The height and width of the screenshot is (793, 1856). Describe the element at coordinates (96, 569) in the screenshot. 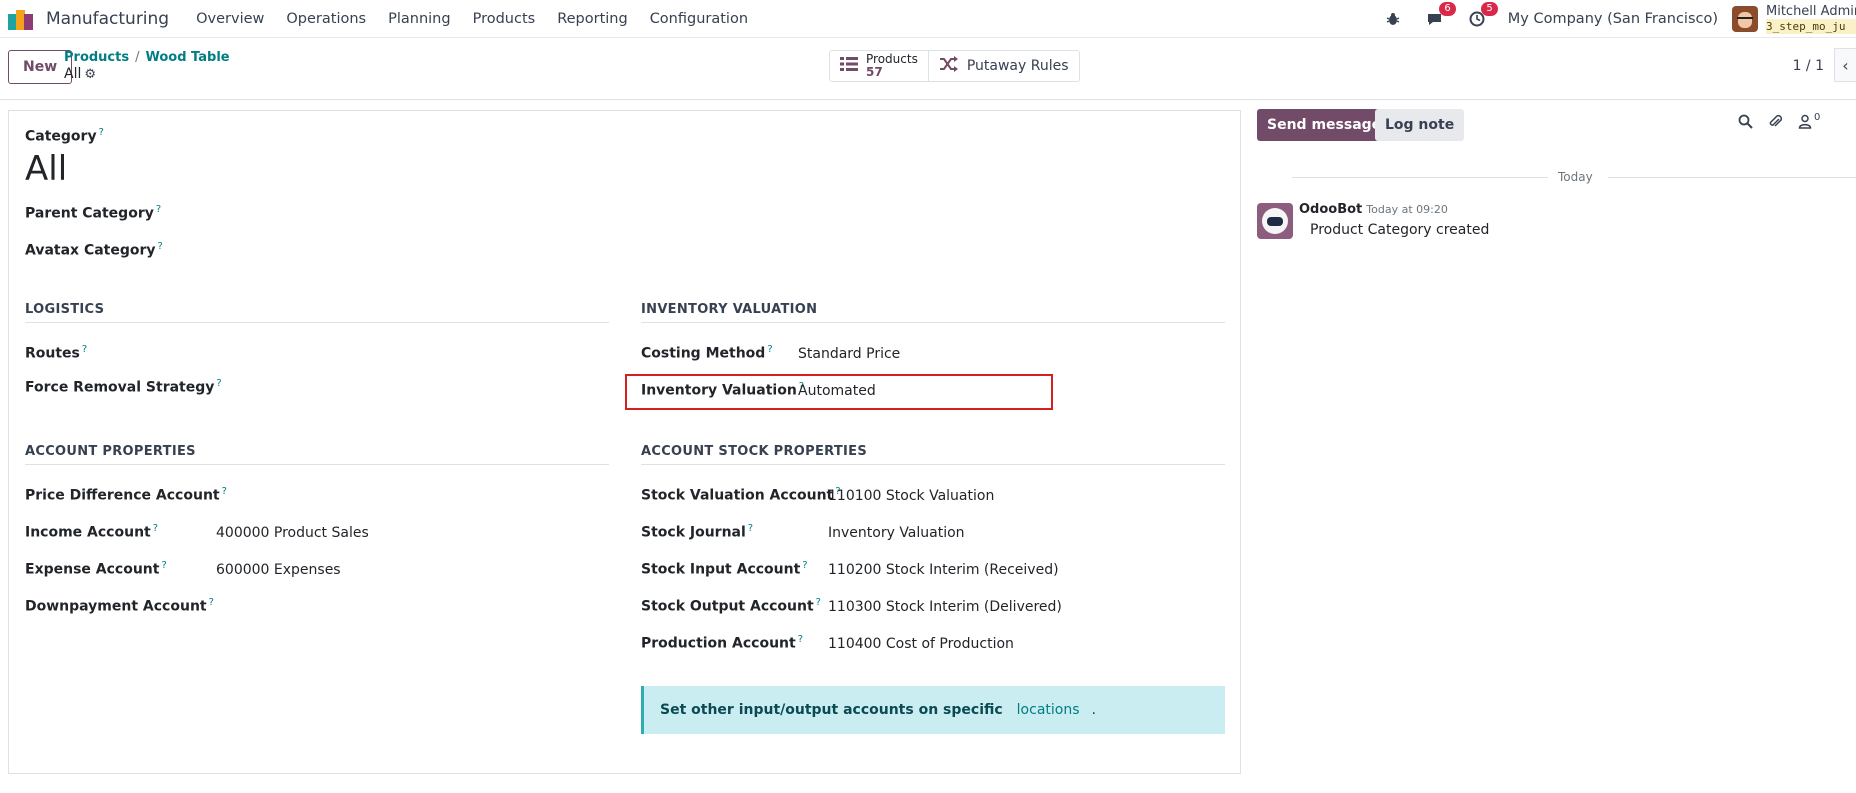

I see `expense-account-label: Expense Account?` at that location.